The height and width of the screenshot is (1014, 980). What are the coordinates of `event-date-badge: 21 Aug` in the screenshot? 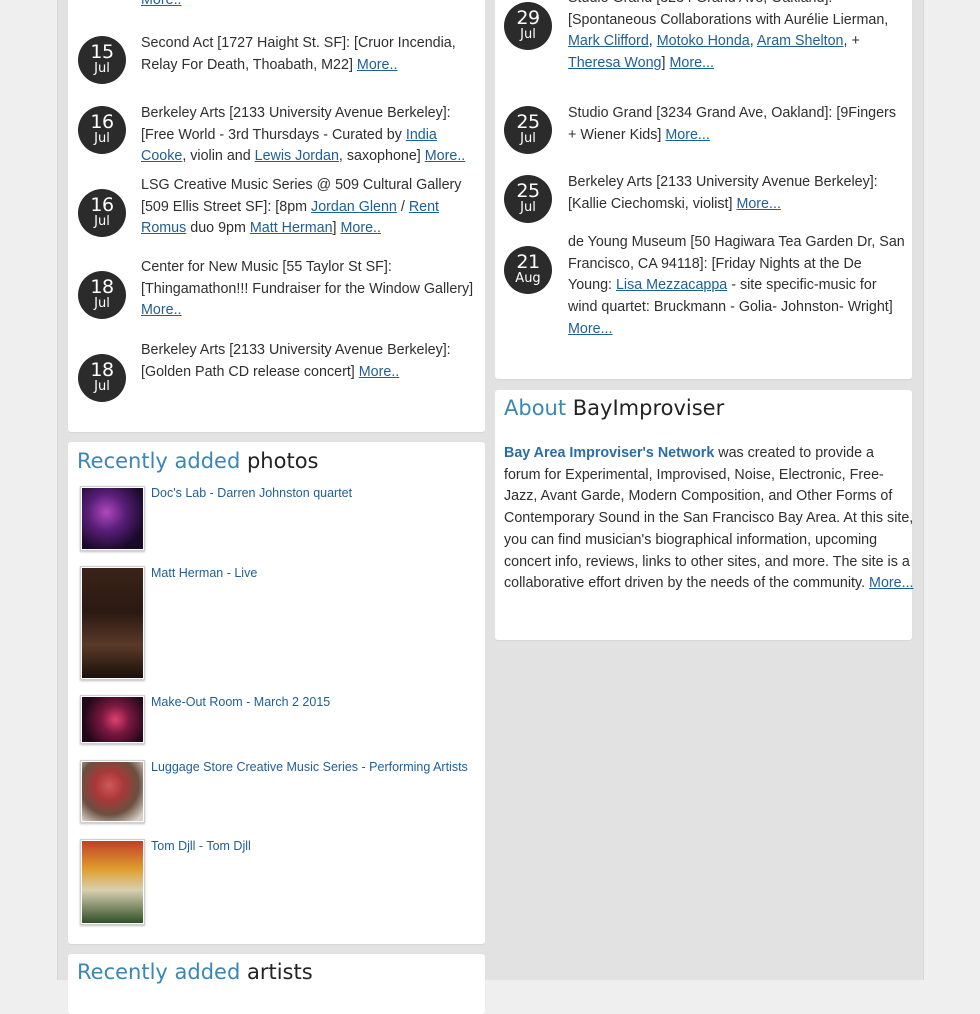 It's located at (528, 270).